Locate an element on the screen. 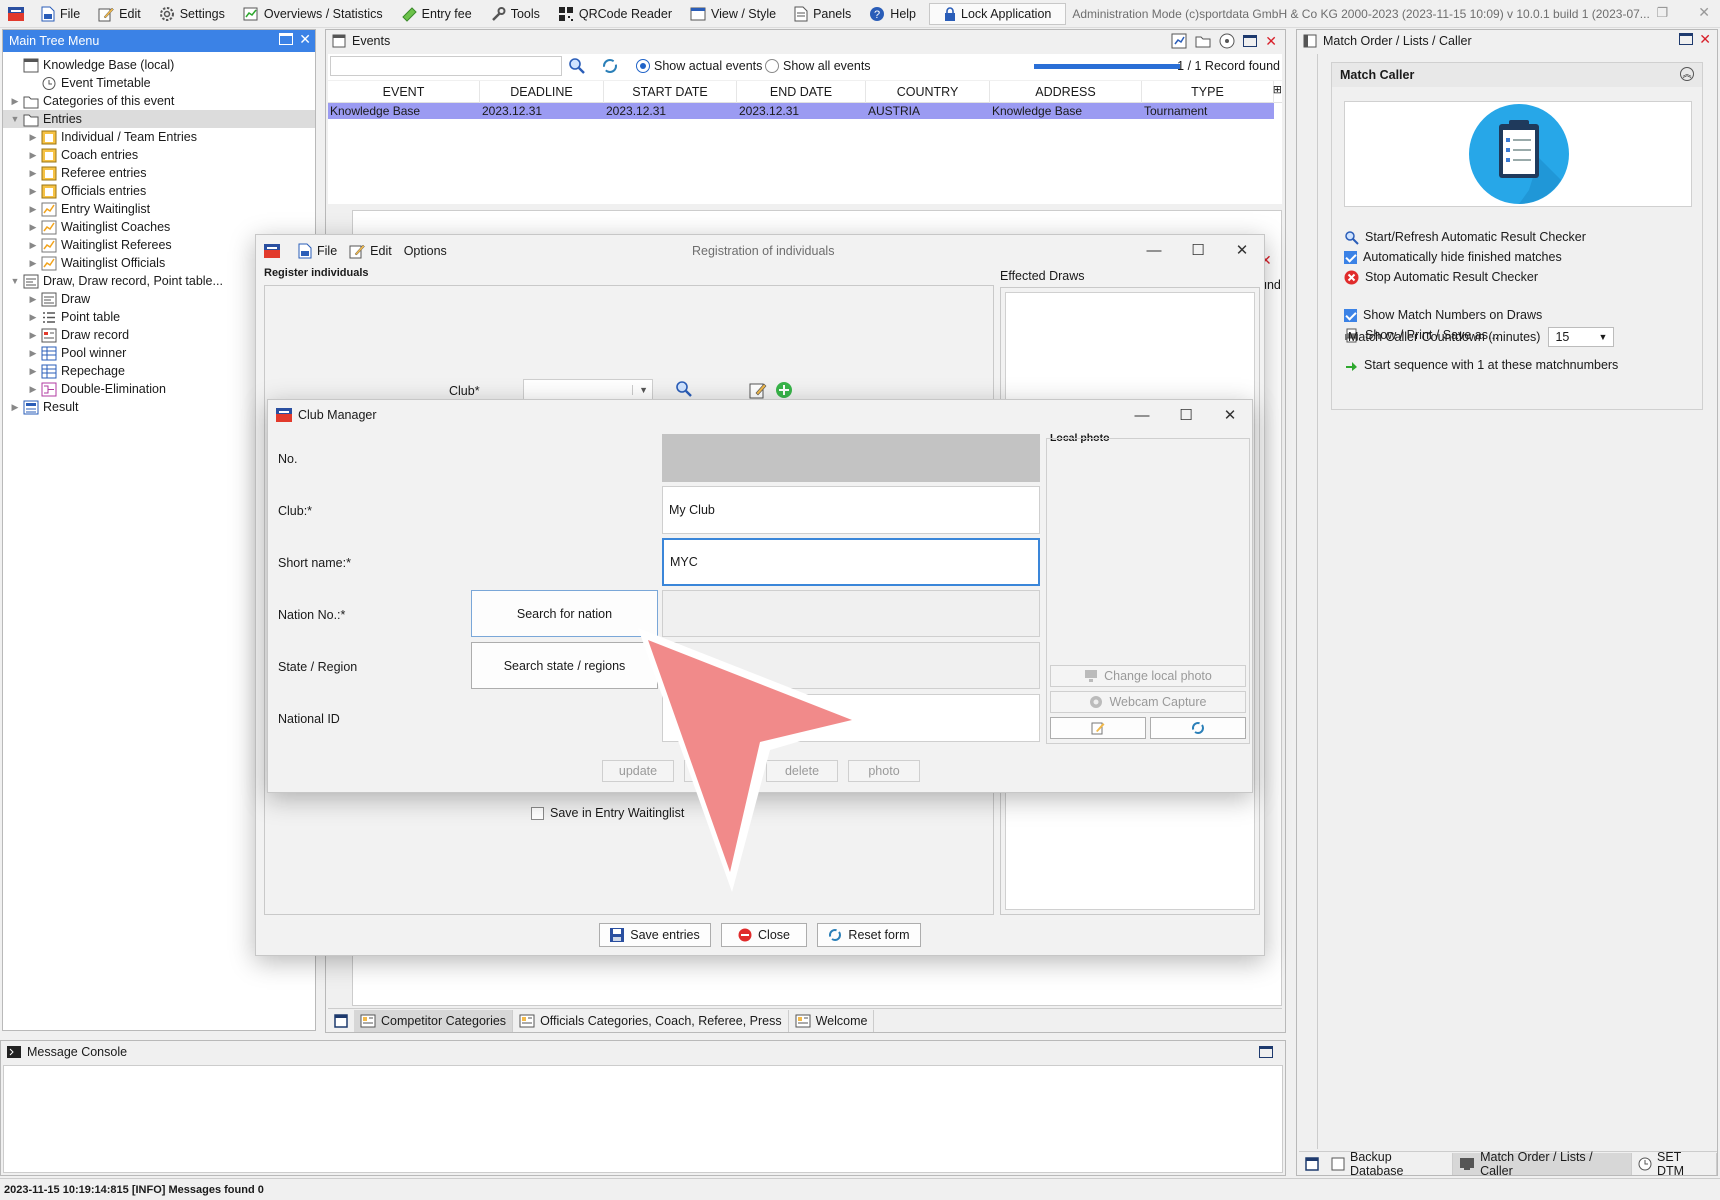 This screenshot has width=1720, height=1200. tree-item-knowledge-base-local: Knowledge Base (local) is located at coordinates (159, 65).